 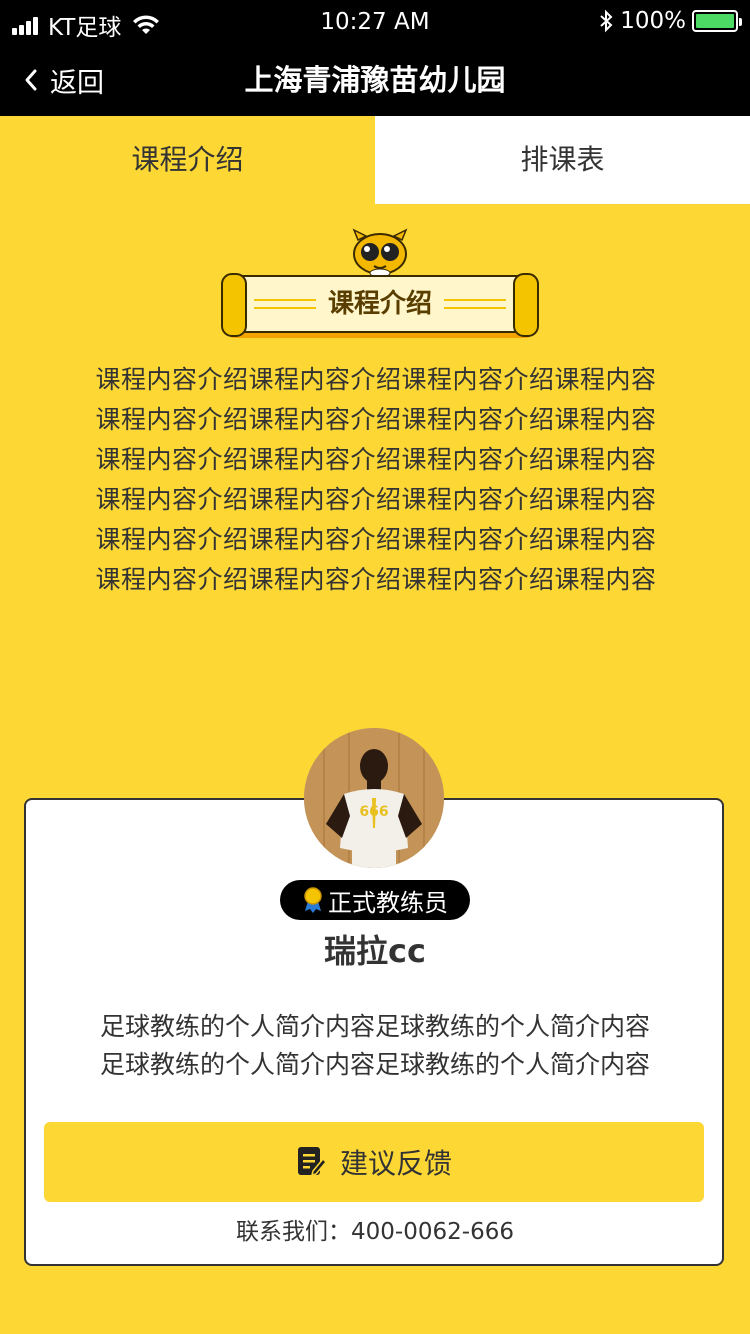 What do you see at coordinates (187, 160) in the screenshot?
I see `tab-course-intro: 课程介绍` at bounding box center [187, 160].